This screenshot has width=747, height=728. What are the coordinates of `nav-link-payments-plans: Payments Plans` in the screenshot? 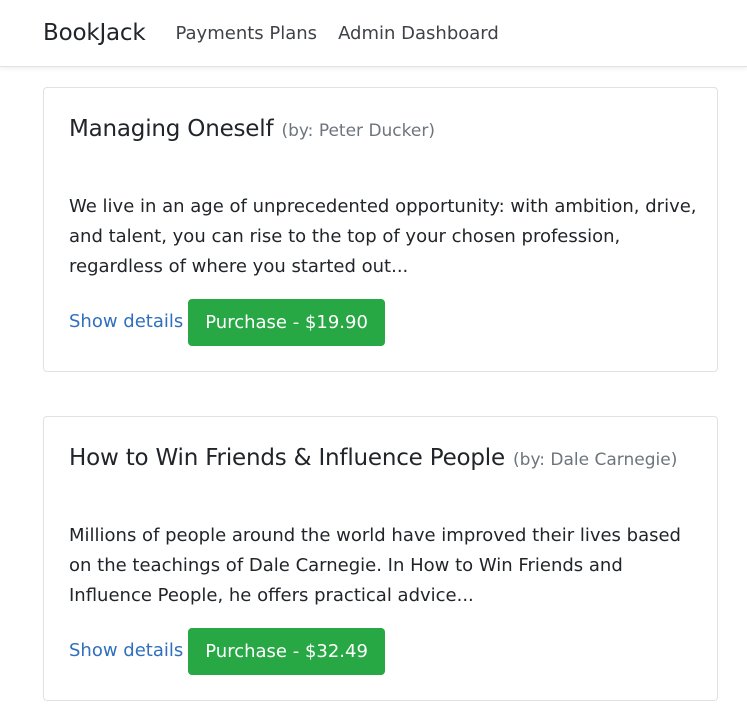 It's located at (246, 33).